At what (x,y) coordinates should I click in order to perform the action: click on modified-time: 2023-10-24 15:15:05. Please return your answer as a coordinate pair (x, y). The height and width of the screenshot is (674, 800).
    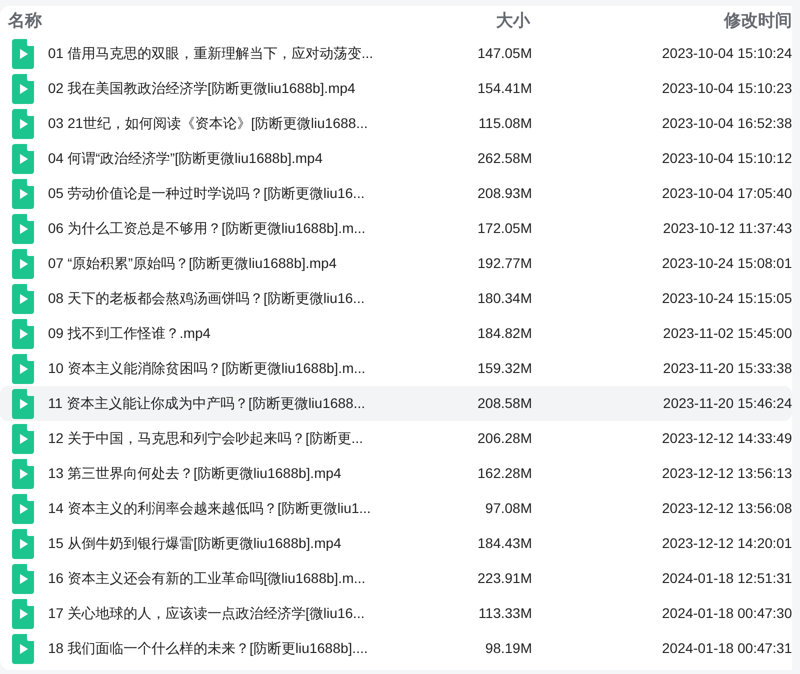
    Looking at the image, I should click on (726, 298).